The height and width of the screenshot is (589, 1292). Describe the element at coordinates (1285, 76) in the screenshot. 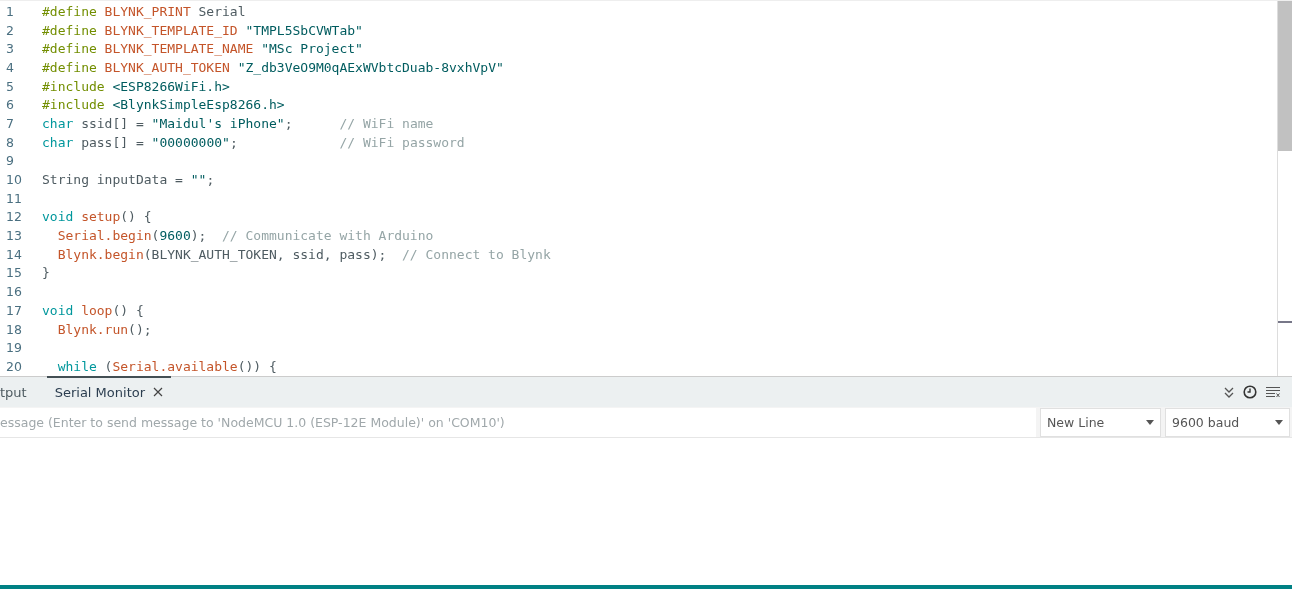

I see `scrollbar-thumb` at that location.